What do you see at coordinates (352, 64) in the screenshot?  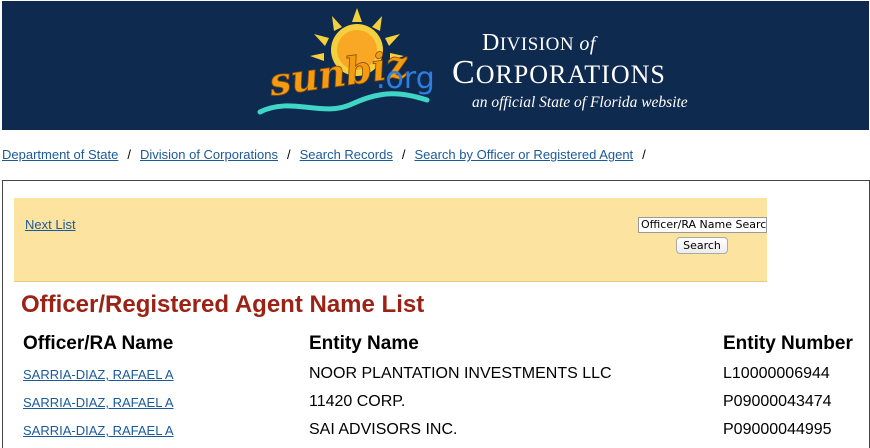 I see `sunbiz-logo: sunbiz .org` at bounding box center [352, 64].